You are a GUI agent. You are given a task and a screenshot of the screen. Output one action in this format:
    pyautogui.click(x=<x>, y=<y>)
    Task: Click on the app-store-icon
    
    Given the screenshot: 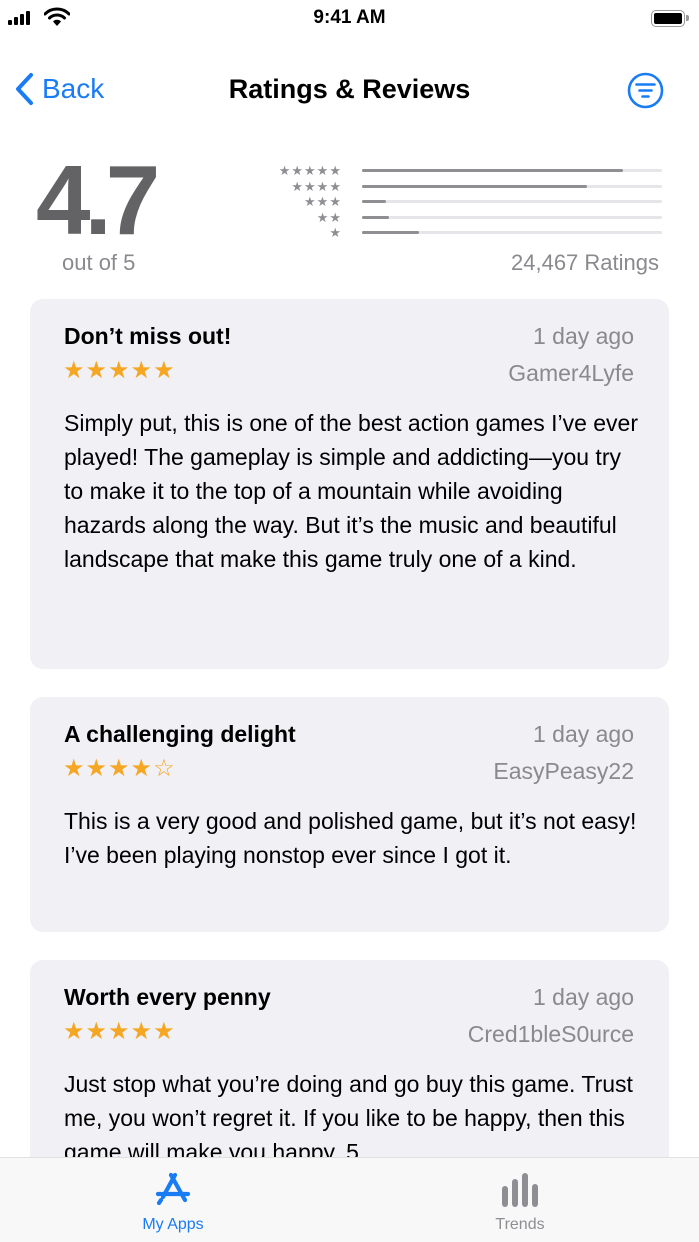 What is the action you would take?
    pyautogui.click(x=173, y=1189)
    